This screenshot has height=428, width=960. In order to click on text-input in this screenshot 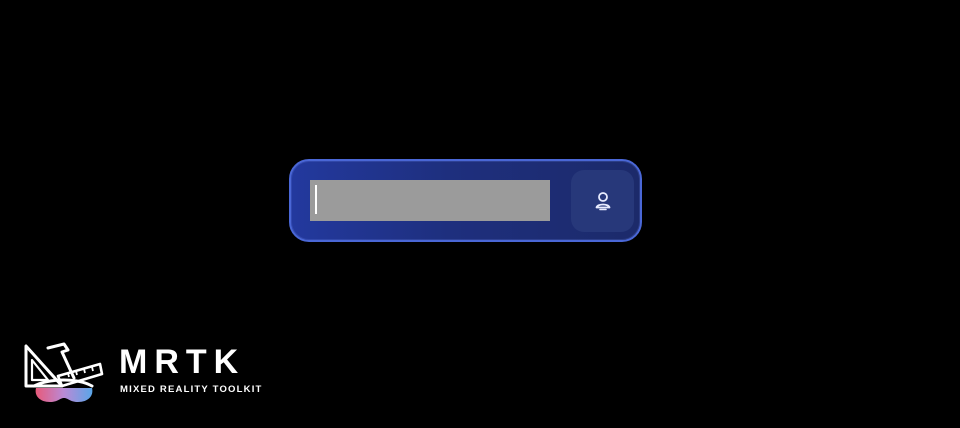, I will do `click(430, 200)`.